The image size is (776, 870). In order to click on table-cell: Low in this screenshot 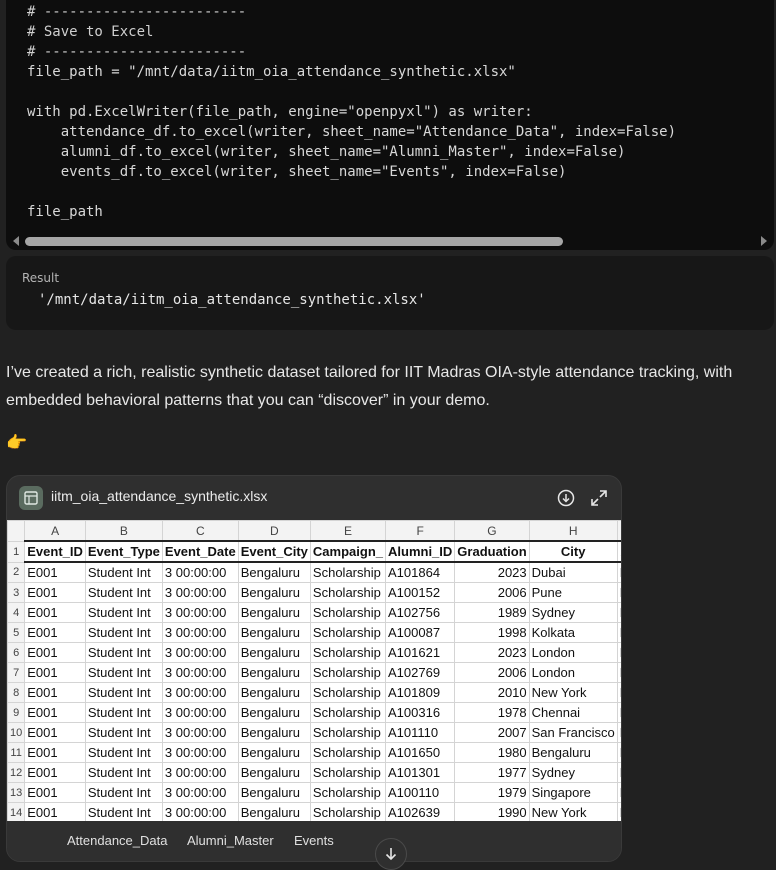, I will do `click(618, 632)`.